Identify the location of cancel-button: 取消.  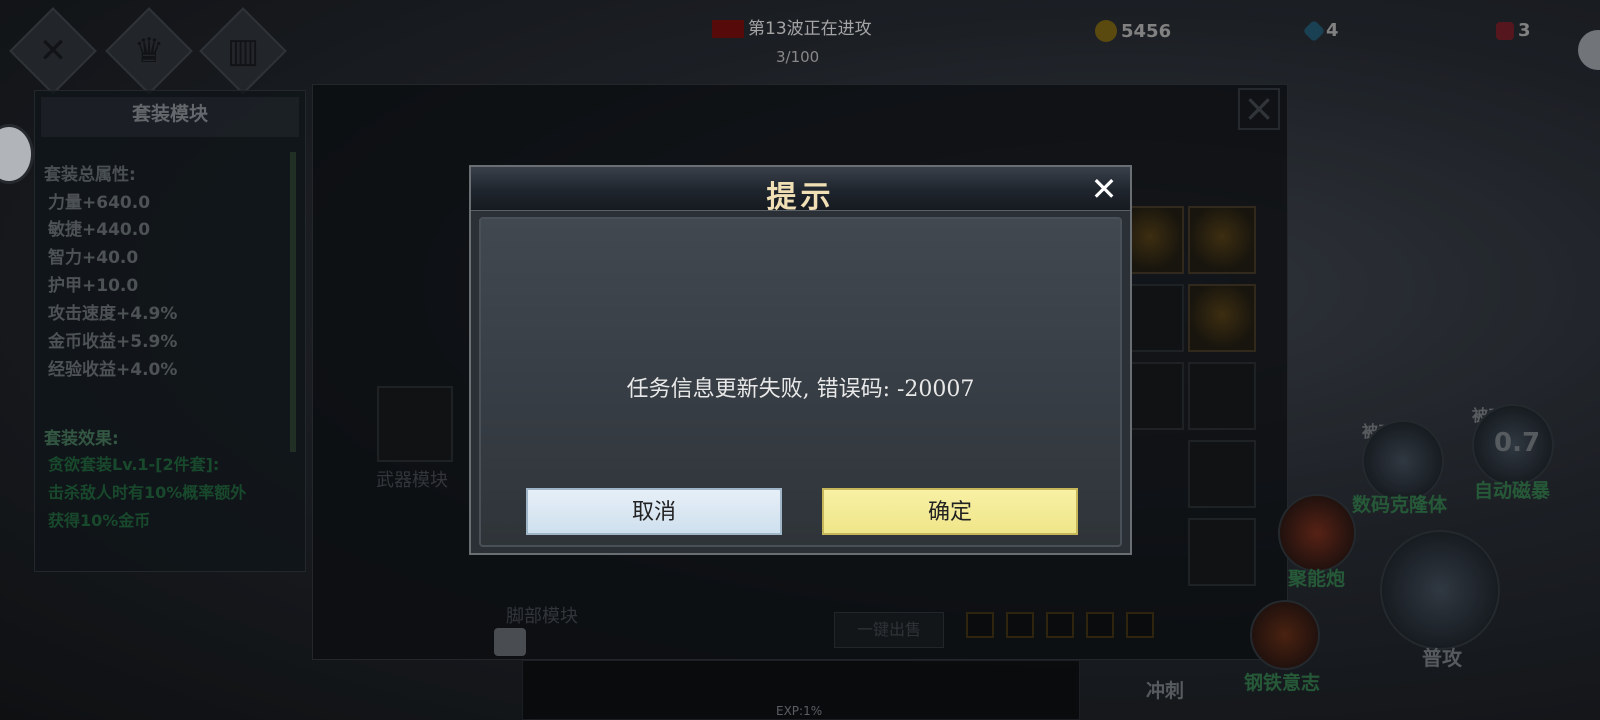
(654, 511).